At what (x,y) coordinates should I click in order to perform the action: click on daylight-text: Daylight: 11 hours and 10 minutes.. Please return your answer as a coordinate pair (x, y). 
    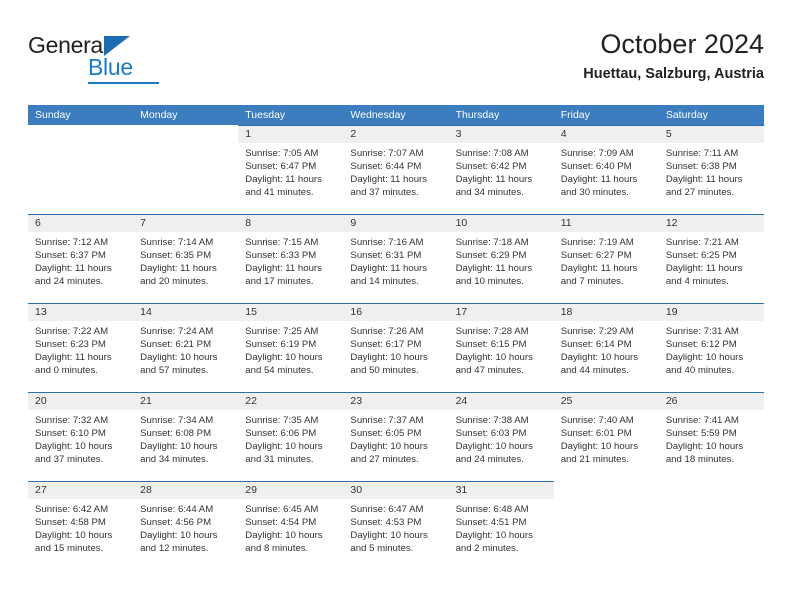
    Looking at the image, I should click on (494, 275).